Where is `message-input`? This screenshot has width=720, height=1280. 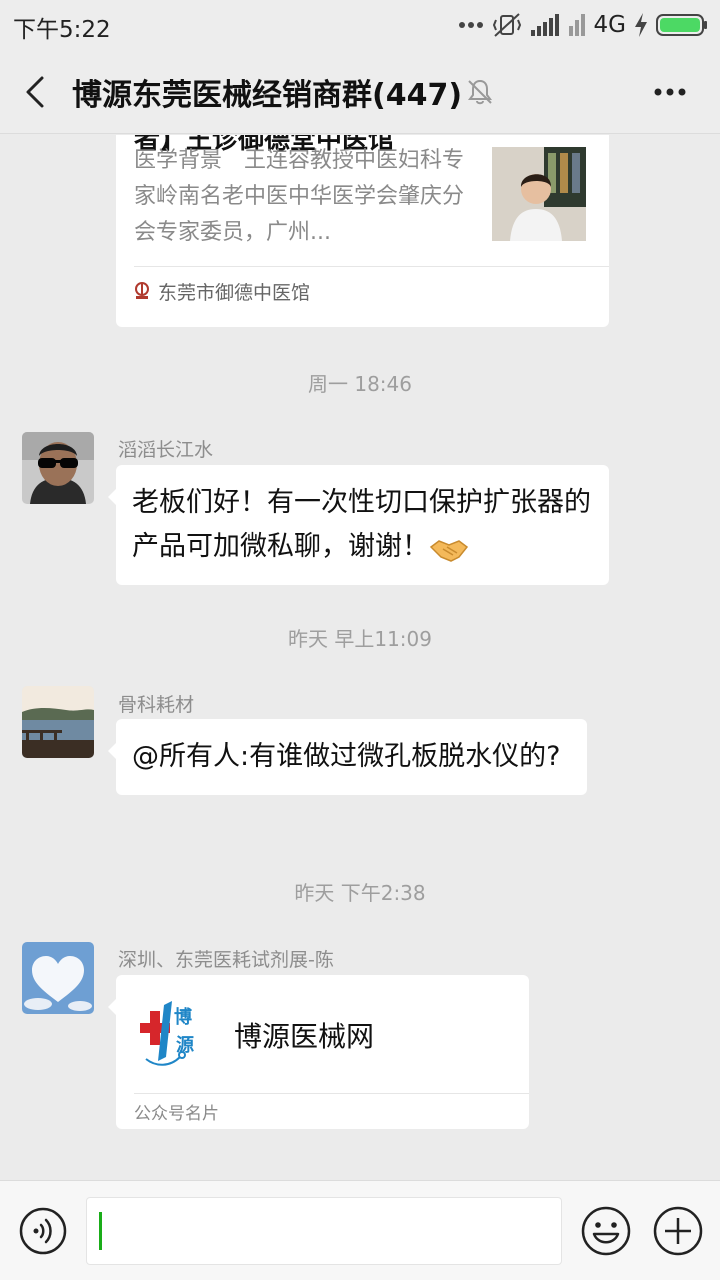 message-input is located at coordinates (324, 1231).